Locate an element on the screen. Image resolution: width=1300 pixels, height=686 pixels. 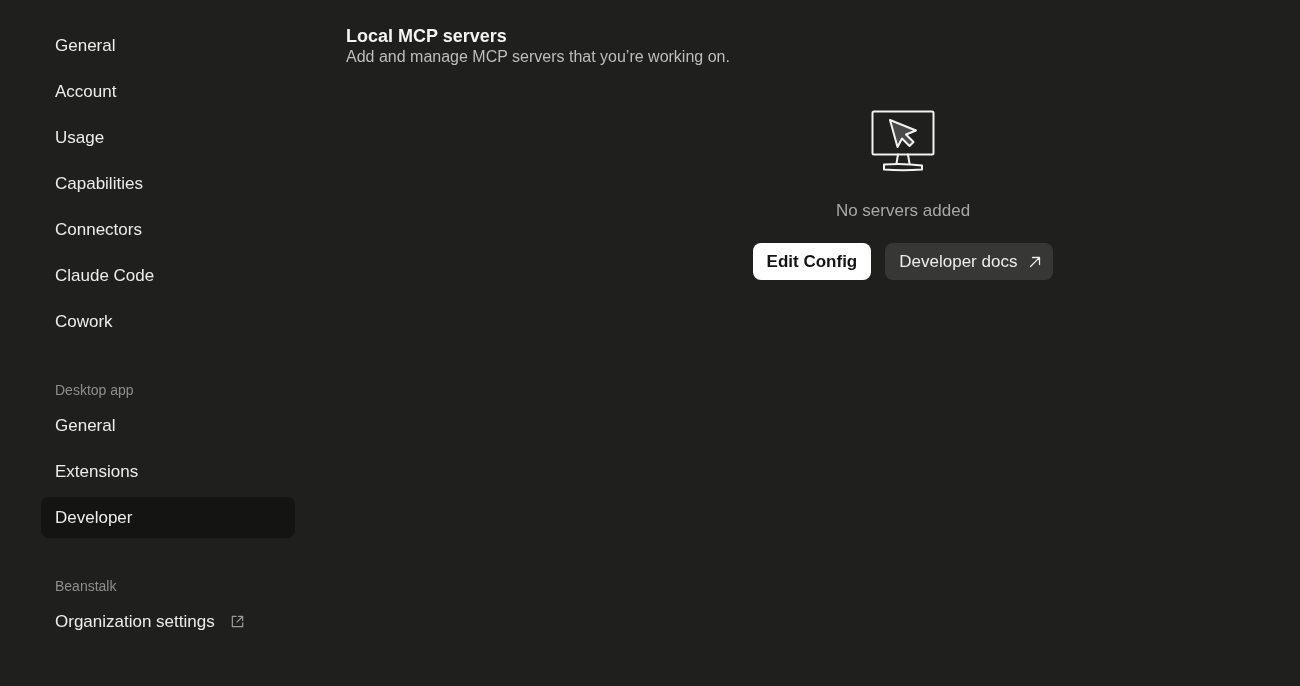
sidebar-item: Capabilities is located at coordinates (168, 183).